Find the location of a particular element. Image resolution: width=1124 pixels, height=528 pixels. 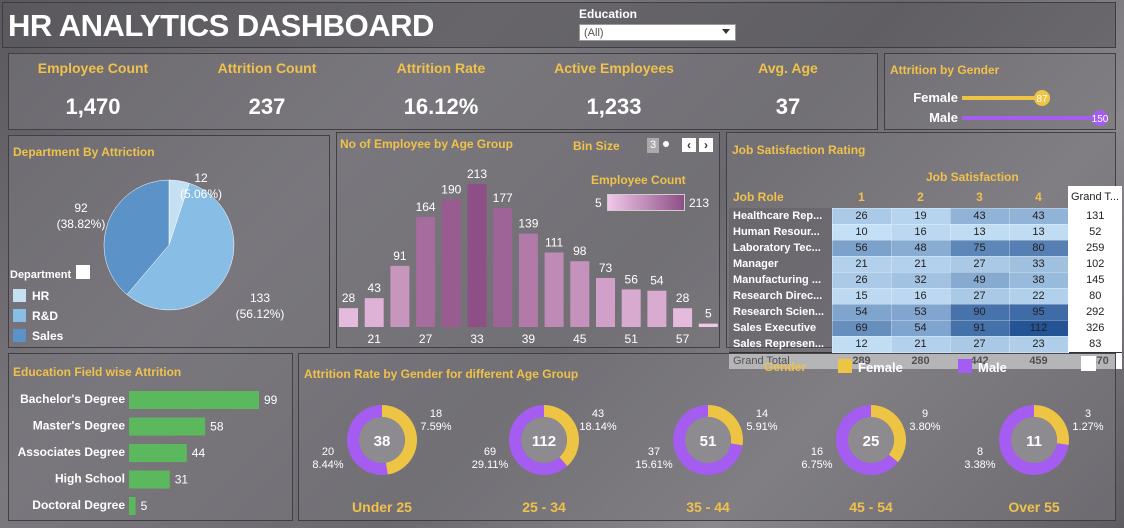

donut-female-pct: 5.91% is located at coordinates (761, 427).